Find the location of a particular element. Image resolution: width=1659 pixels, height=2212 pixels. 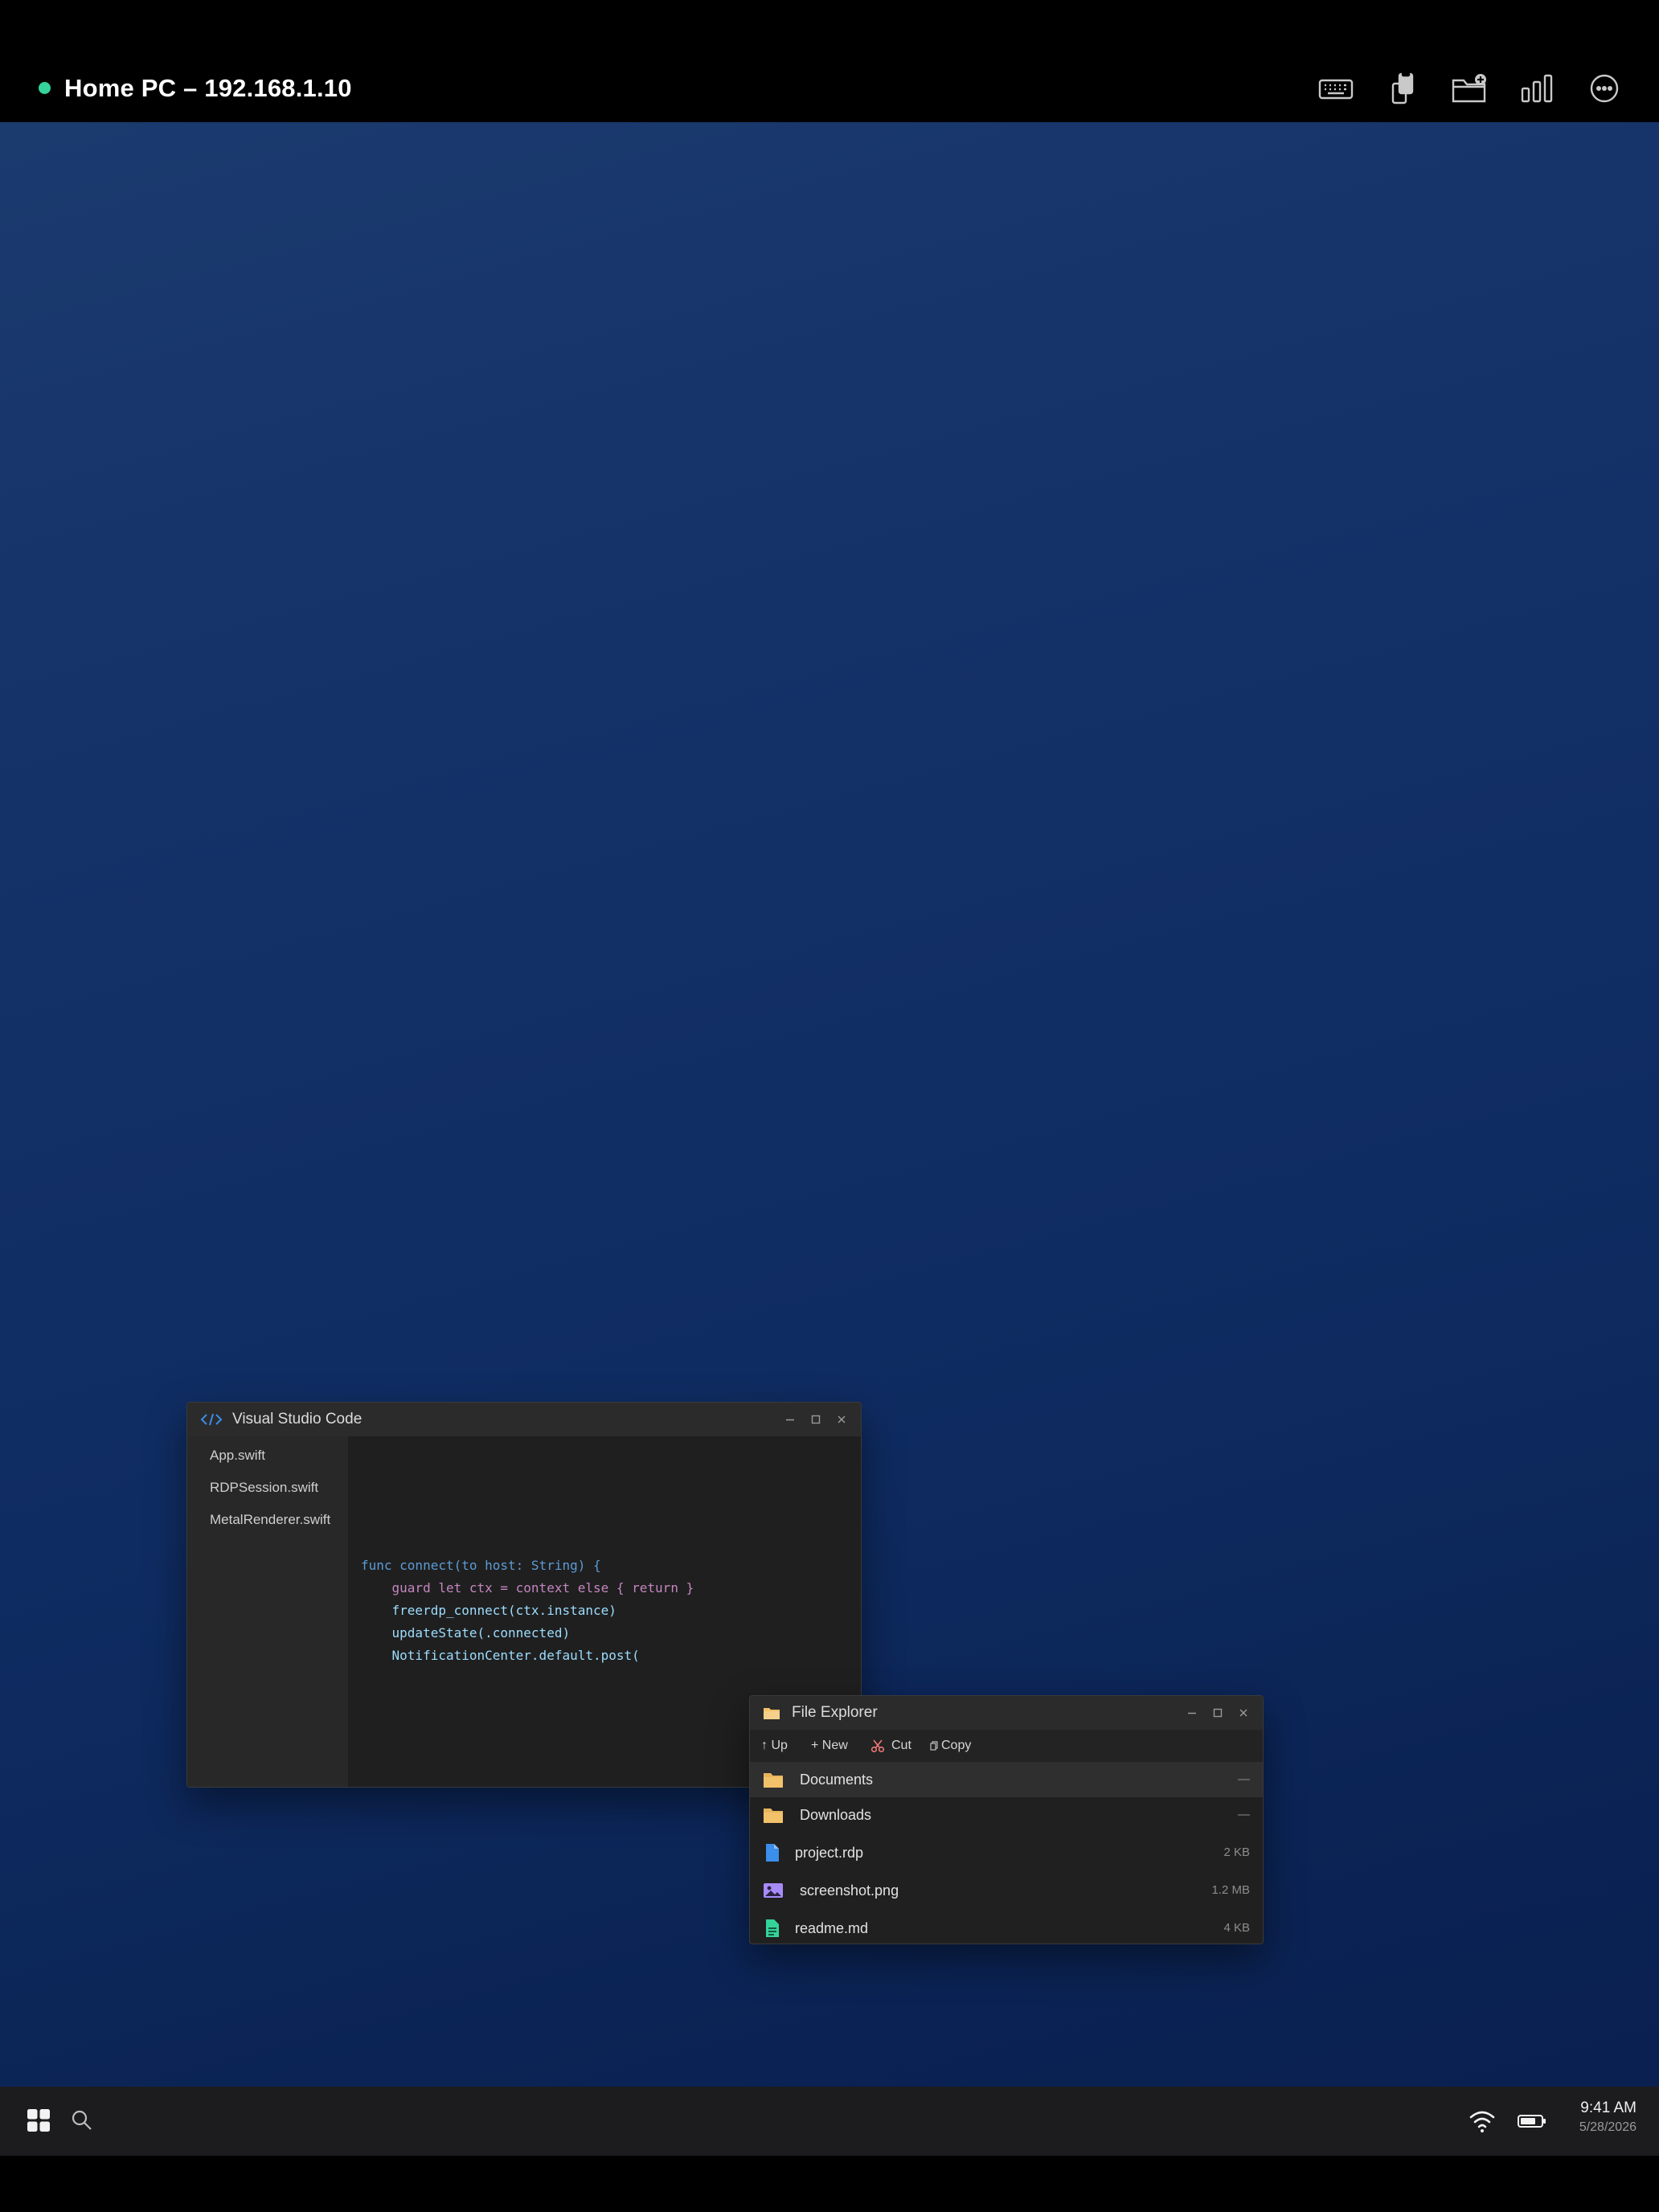

clipboard-icon is located at coordinates (1402, 87).